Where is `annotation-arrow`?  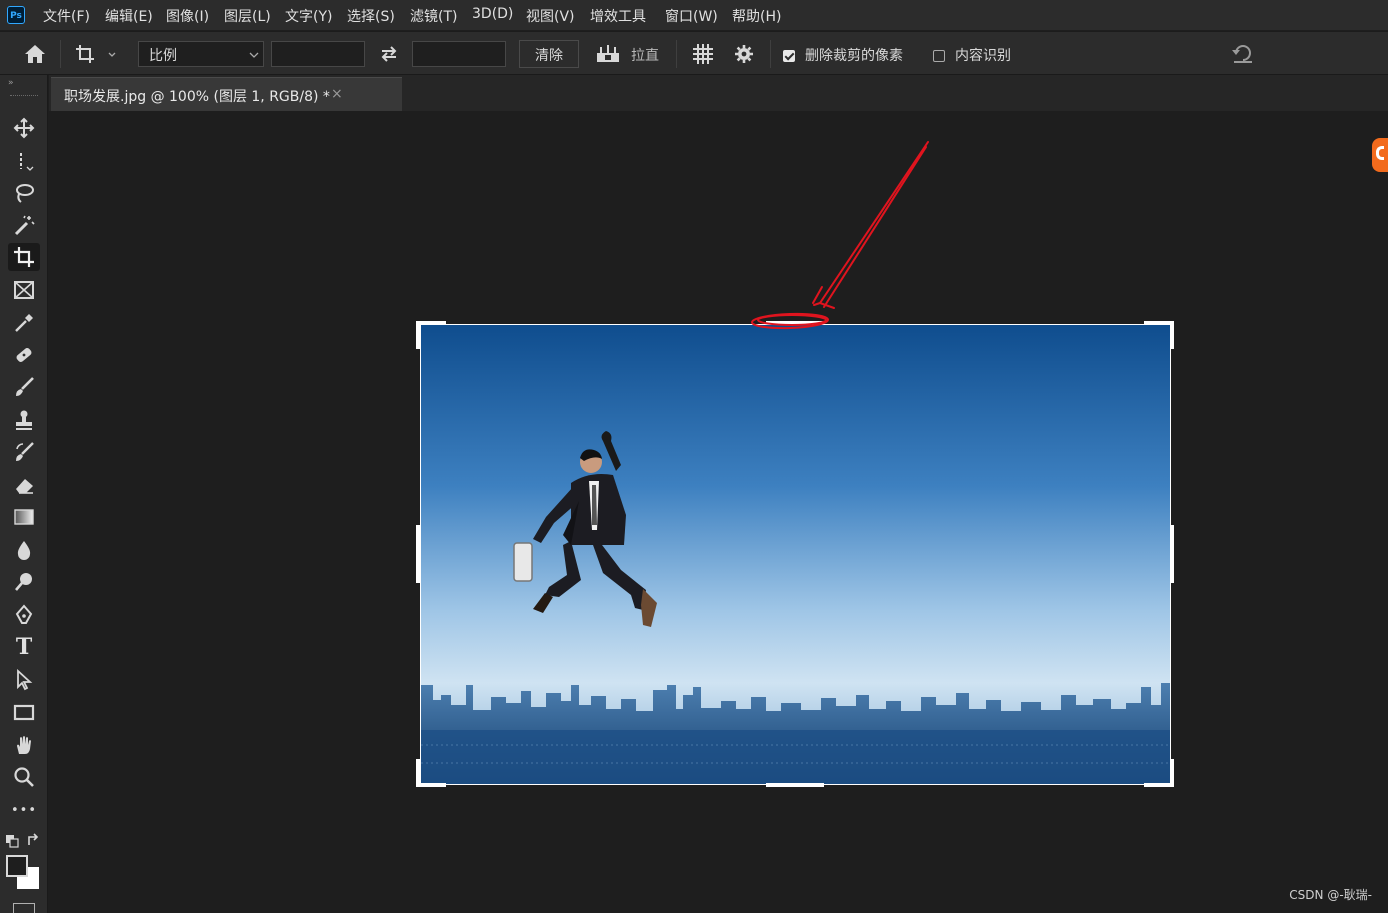
annotation-arrow is located at coordinates (840, 235).